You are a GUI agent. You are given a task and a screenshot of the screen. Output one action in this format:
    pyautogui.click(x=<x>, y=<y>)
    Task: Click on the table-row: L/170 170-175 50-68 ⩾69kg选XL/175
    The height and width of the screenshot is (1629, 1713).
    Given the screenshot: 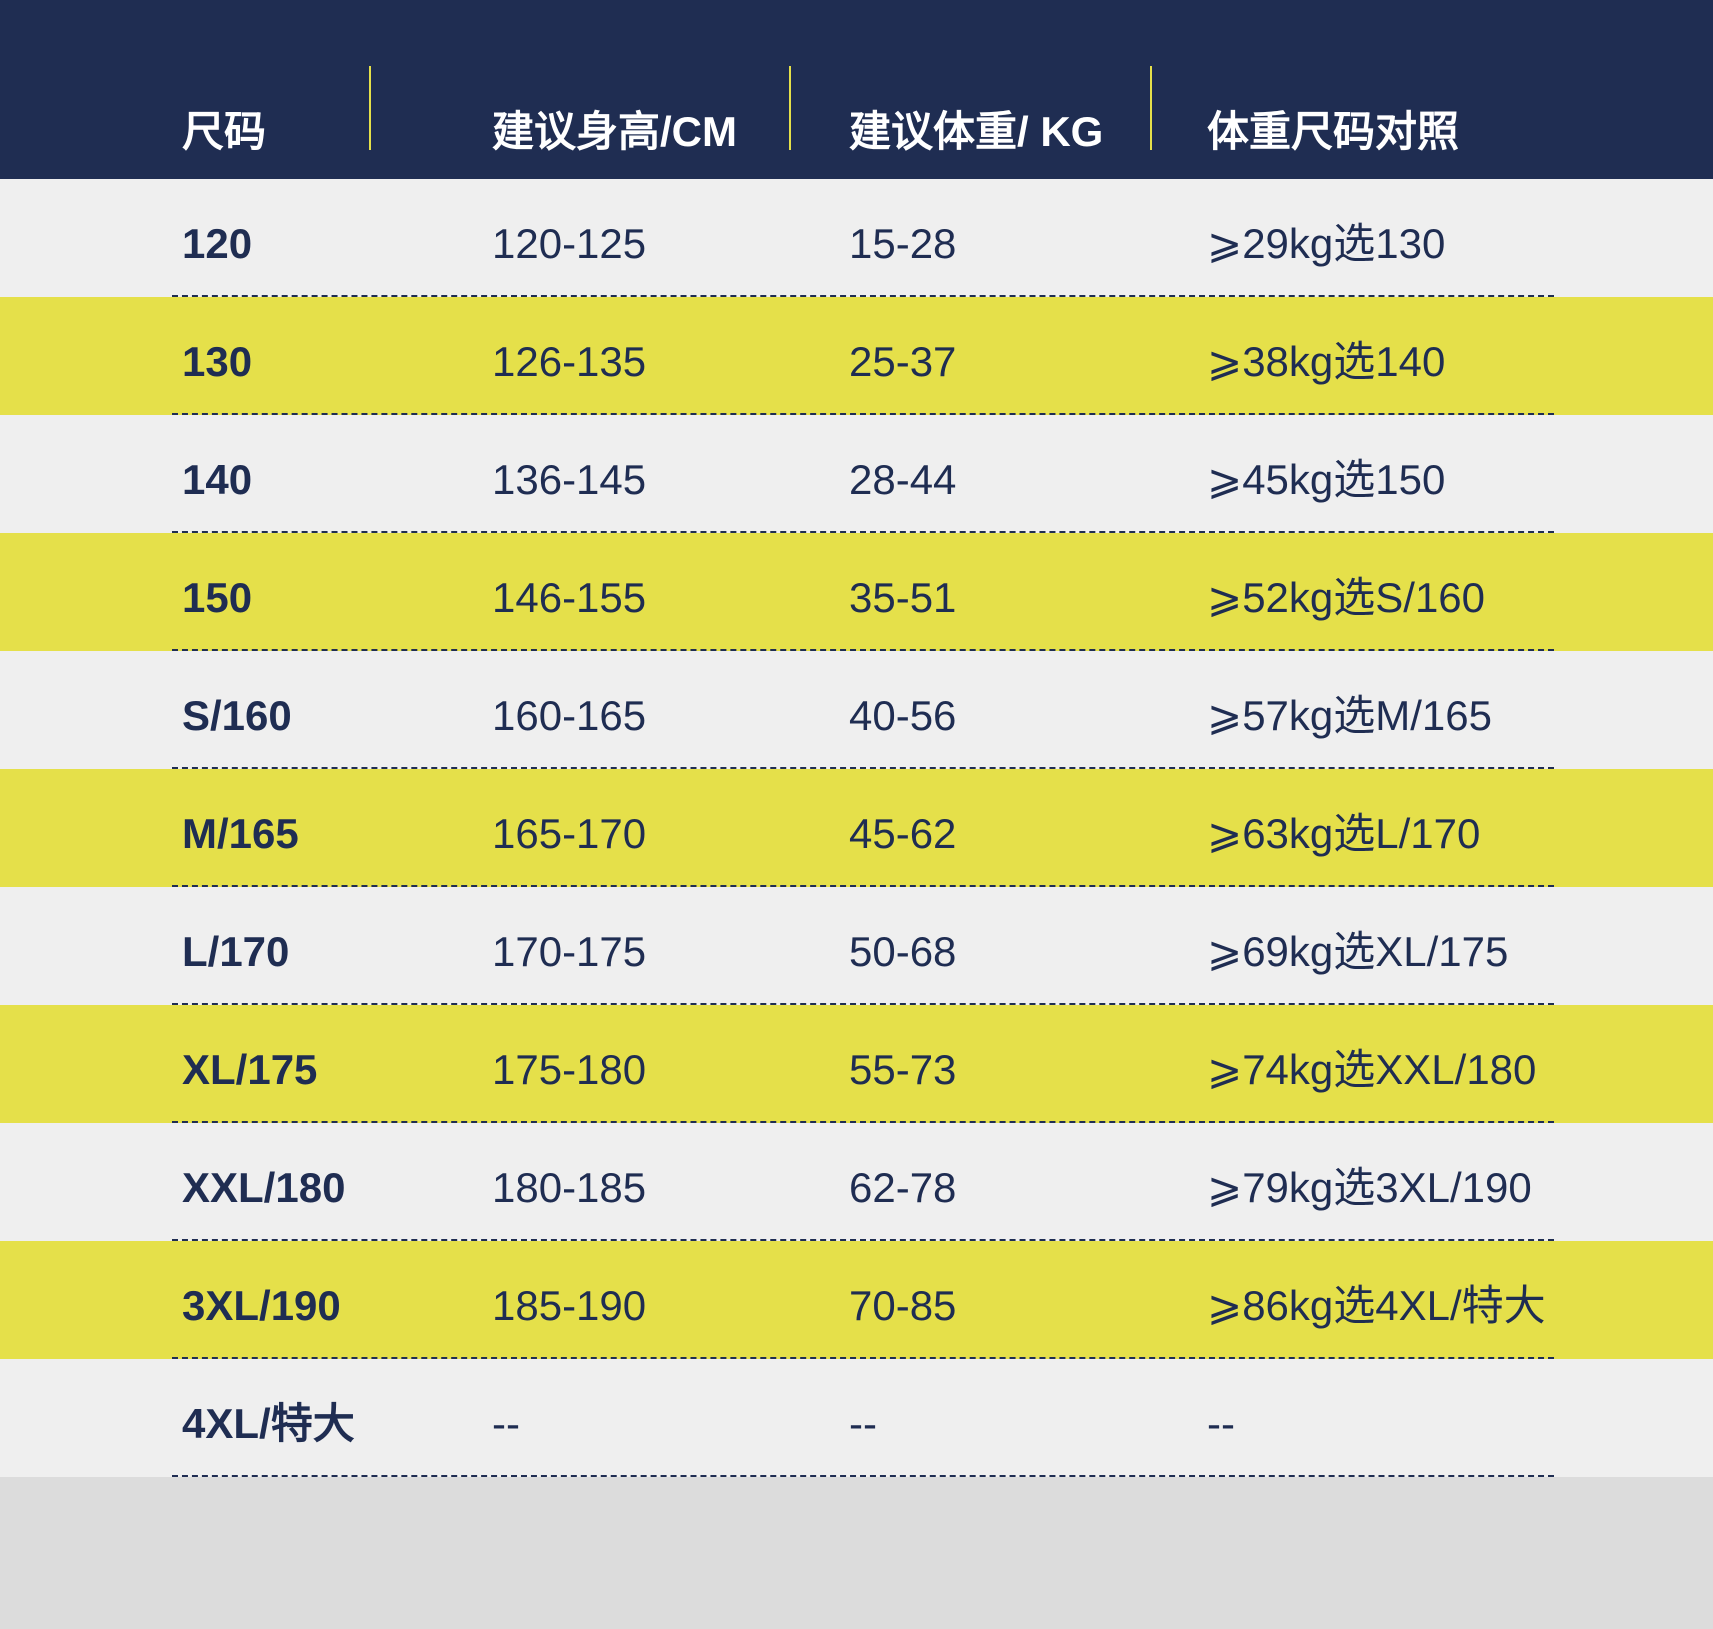 What is the action you would take?
    pyautogui.click(x=856, y=946)
    